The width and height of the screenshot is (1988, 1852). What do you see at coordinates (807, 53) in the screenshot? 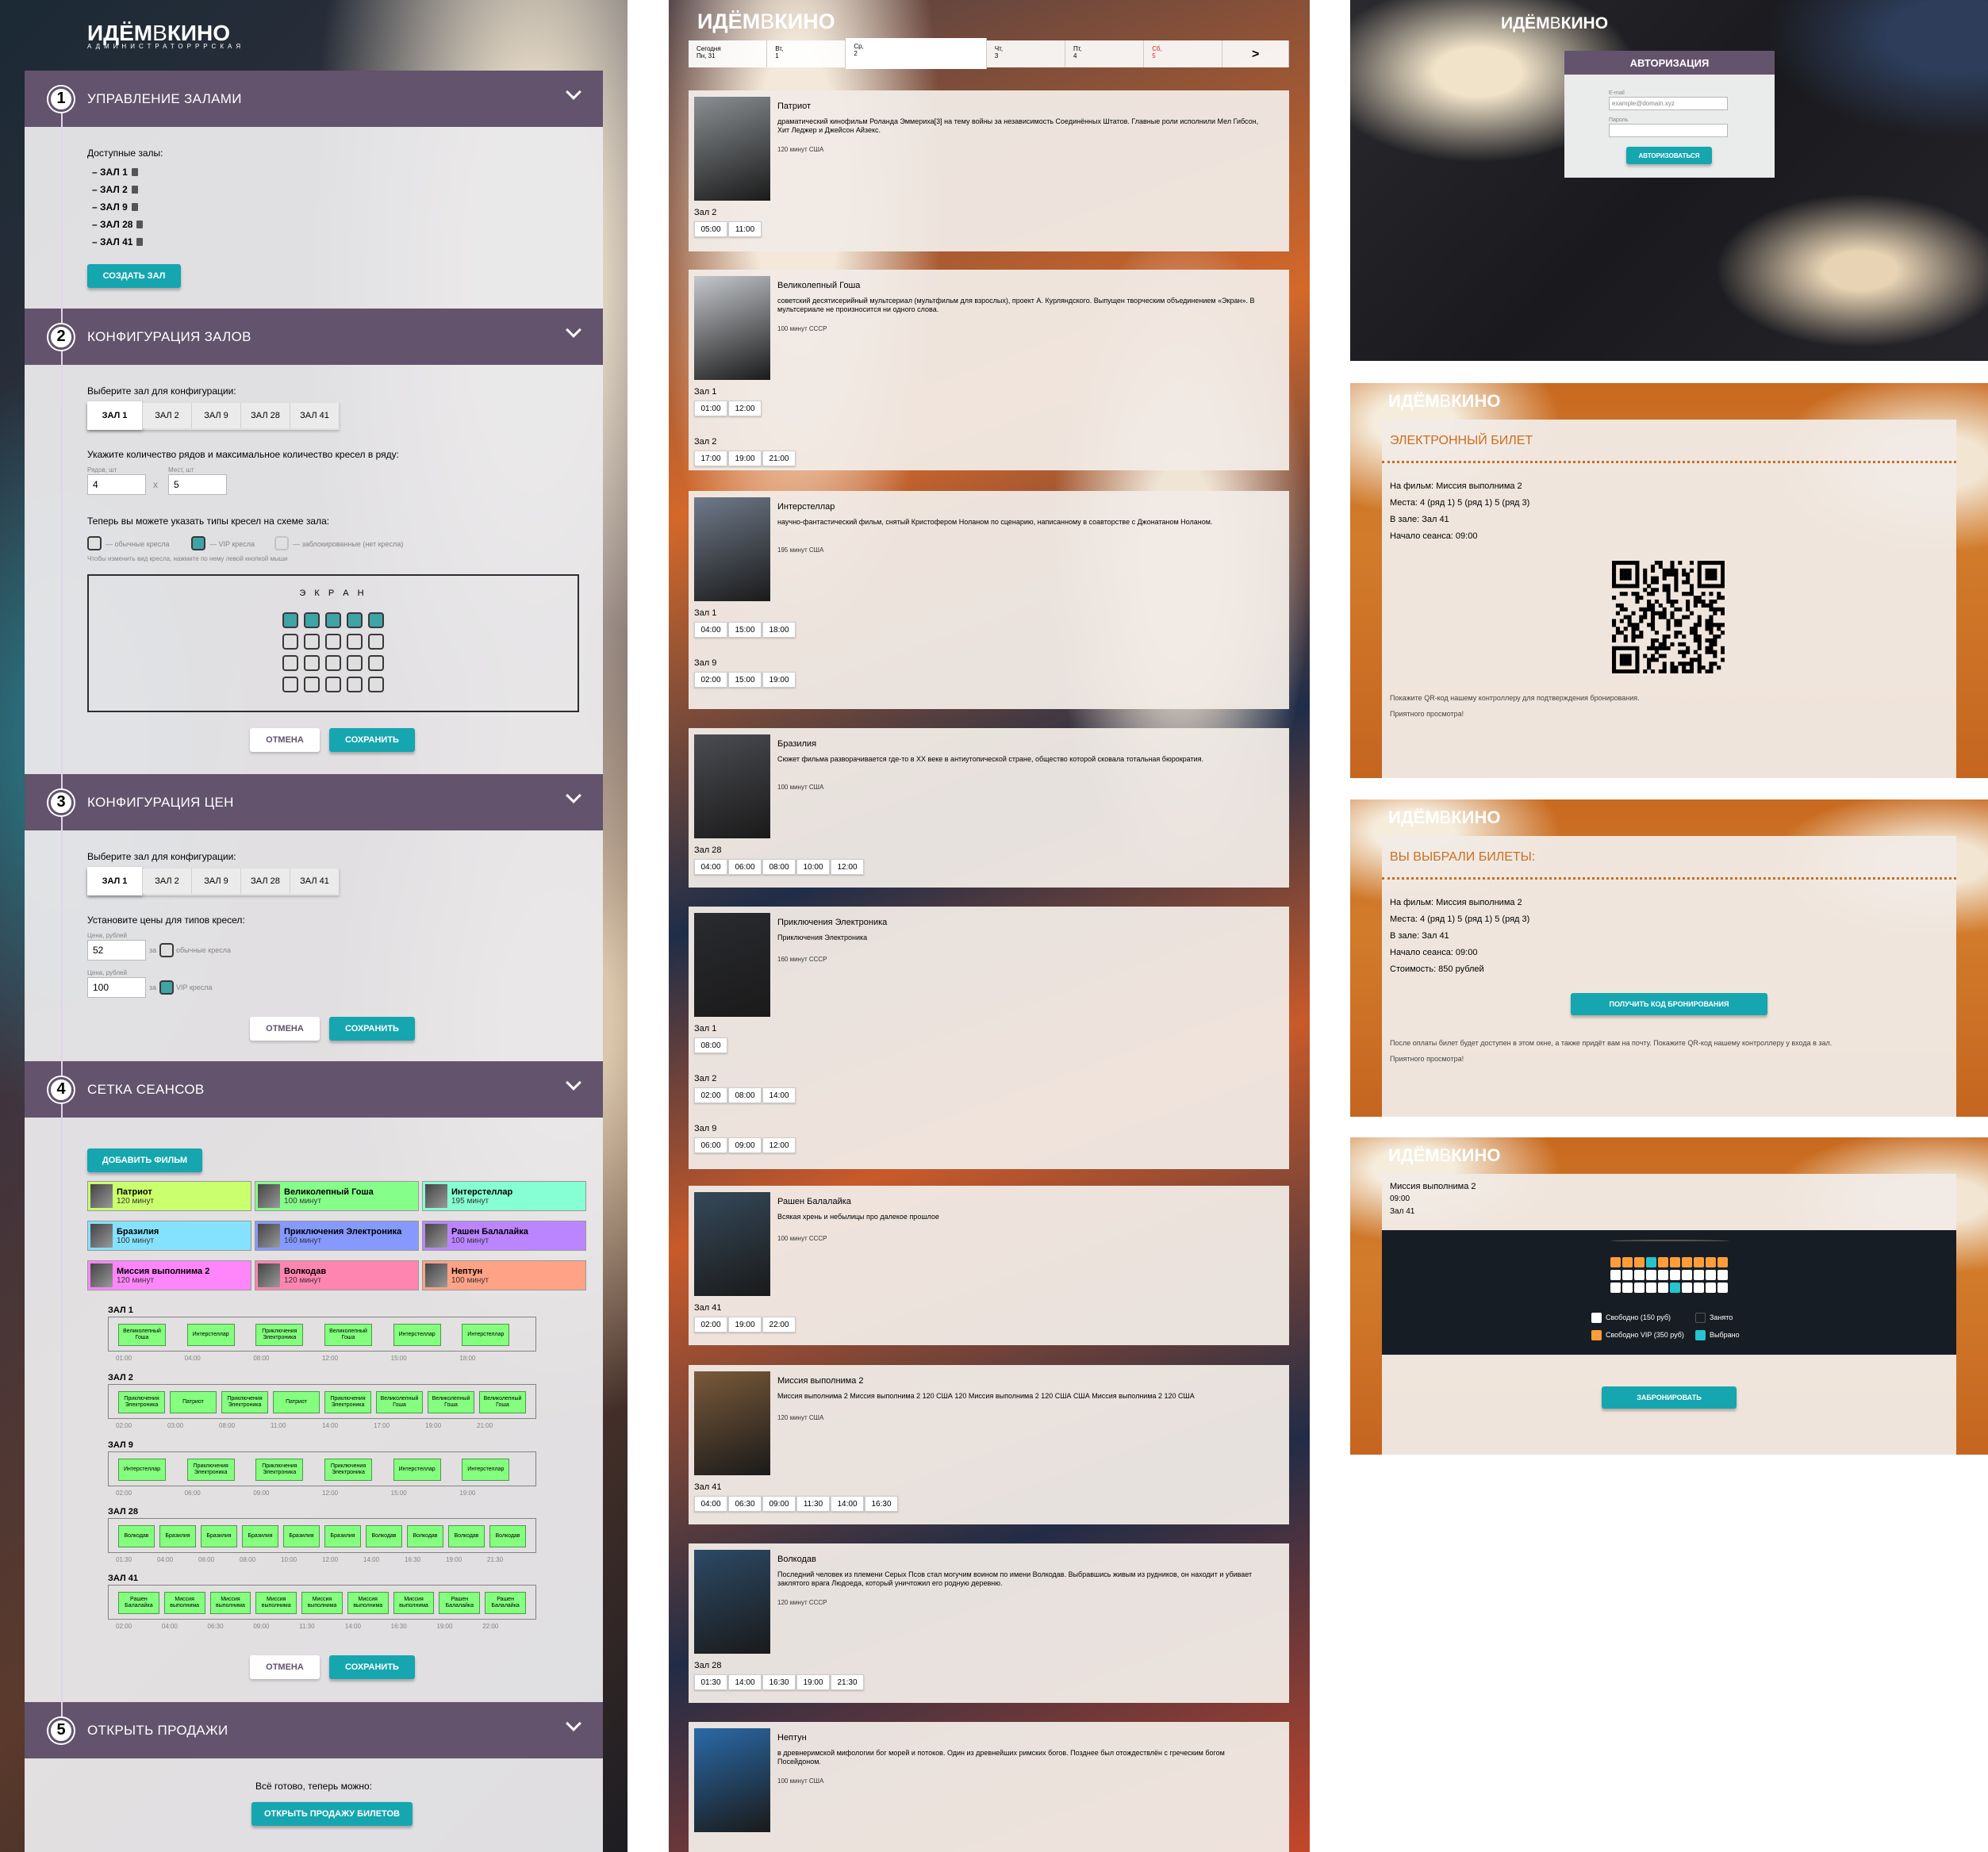
I see `day-tab: Вт, 1` at bounding box center [807, 53].